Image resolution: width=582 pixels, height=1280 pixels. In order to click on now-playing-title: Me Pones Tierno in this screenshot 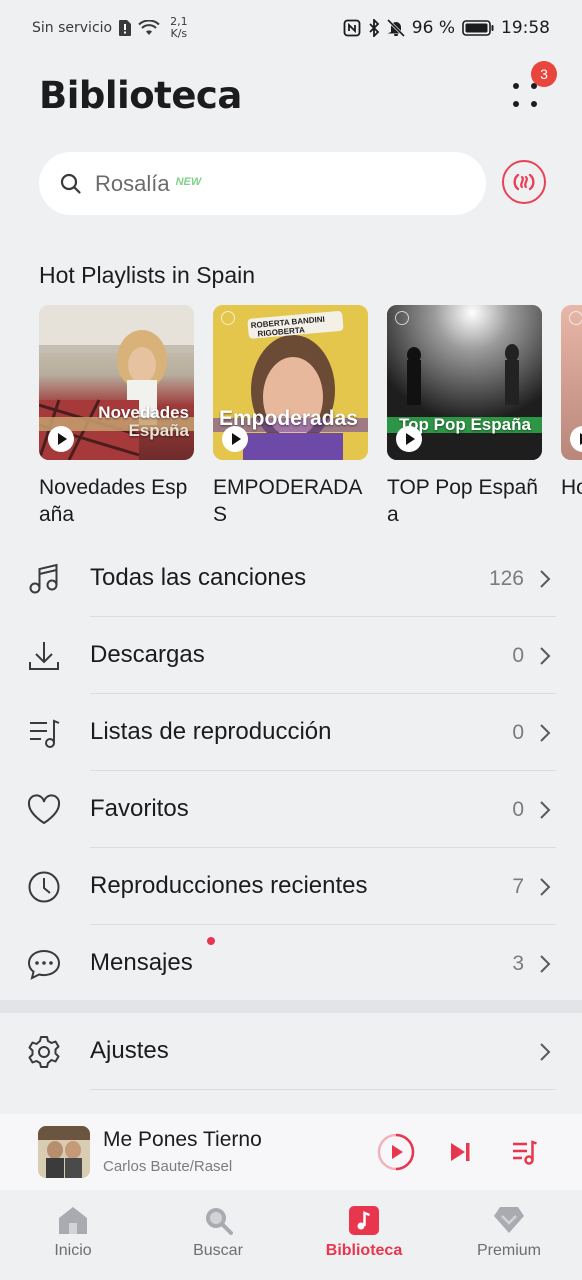, I will do `click(182, 1139)`.